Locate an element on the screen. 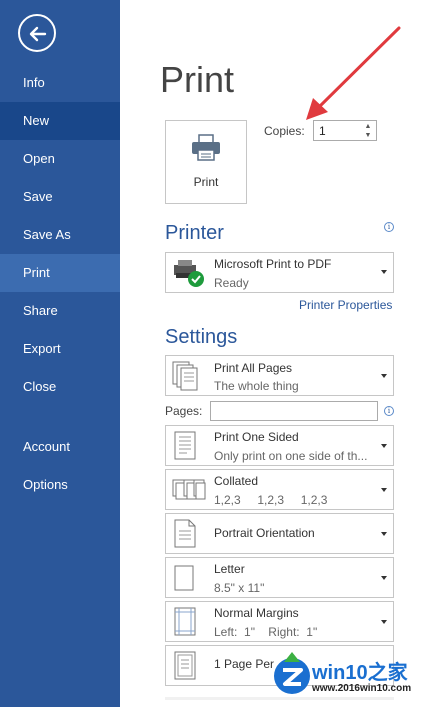  printer-heading: Printer is located at coordinates (194, 233).